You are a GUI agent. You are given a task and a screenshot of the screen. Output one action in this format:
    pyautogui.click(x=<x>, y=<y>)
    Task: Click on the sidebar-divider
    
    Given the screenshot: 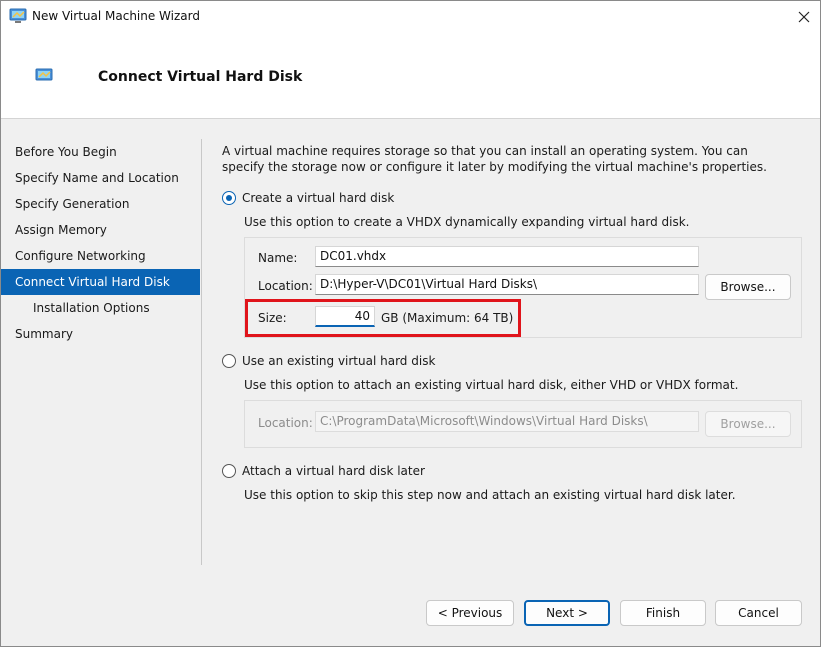 What is the action you would take?
    pyautogui.click(x=201, y=352)
    